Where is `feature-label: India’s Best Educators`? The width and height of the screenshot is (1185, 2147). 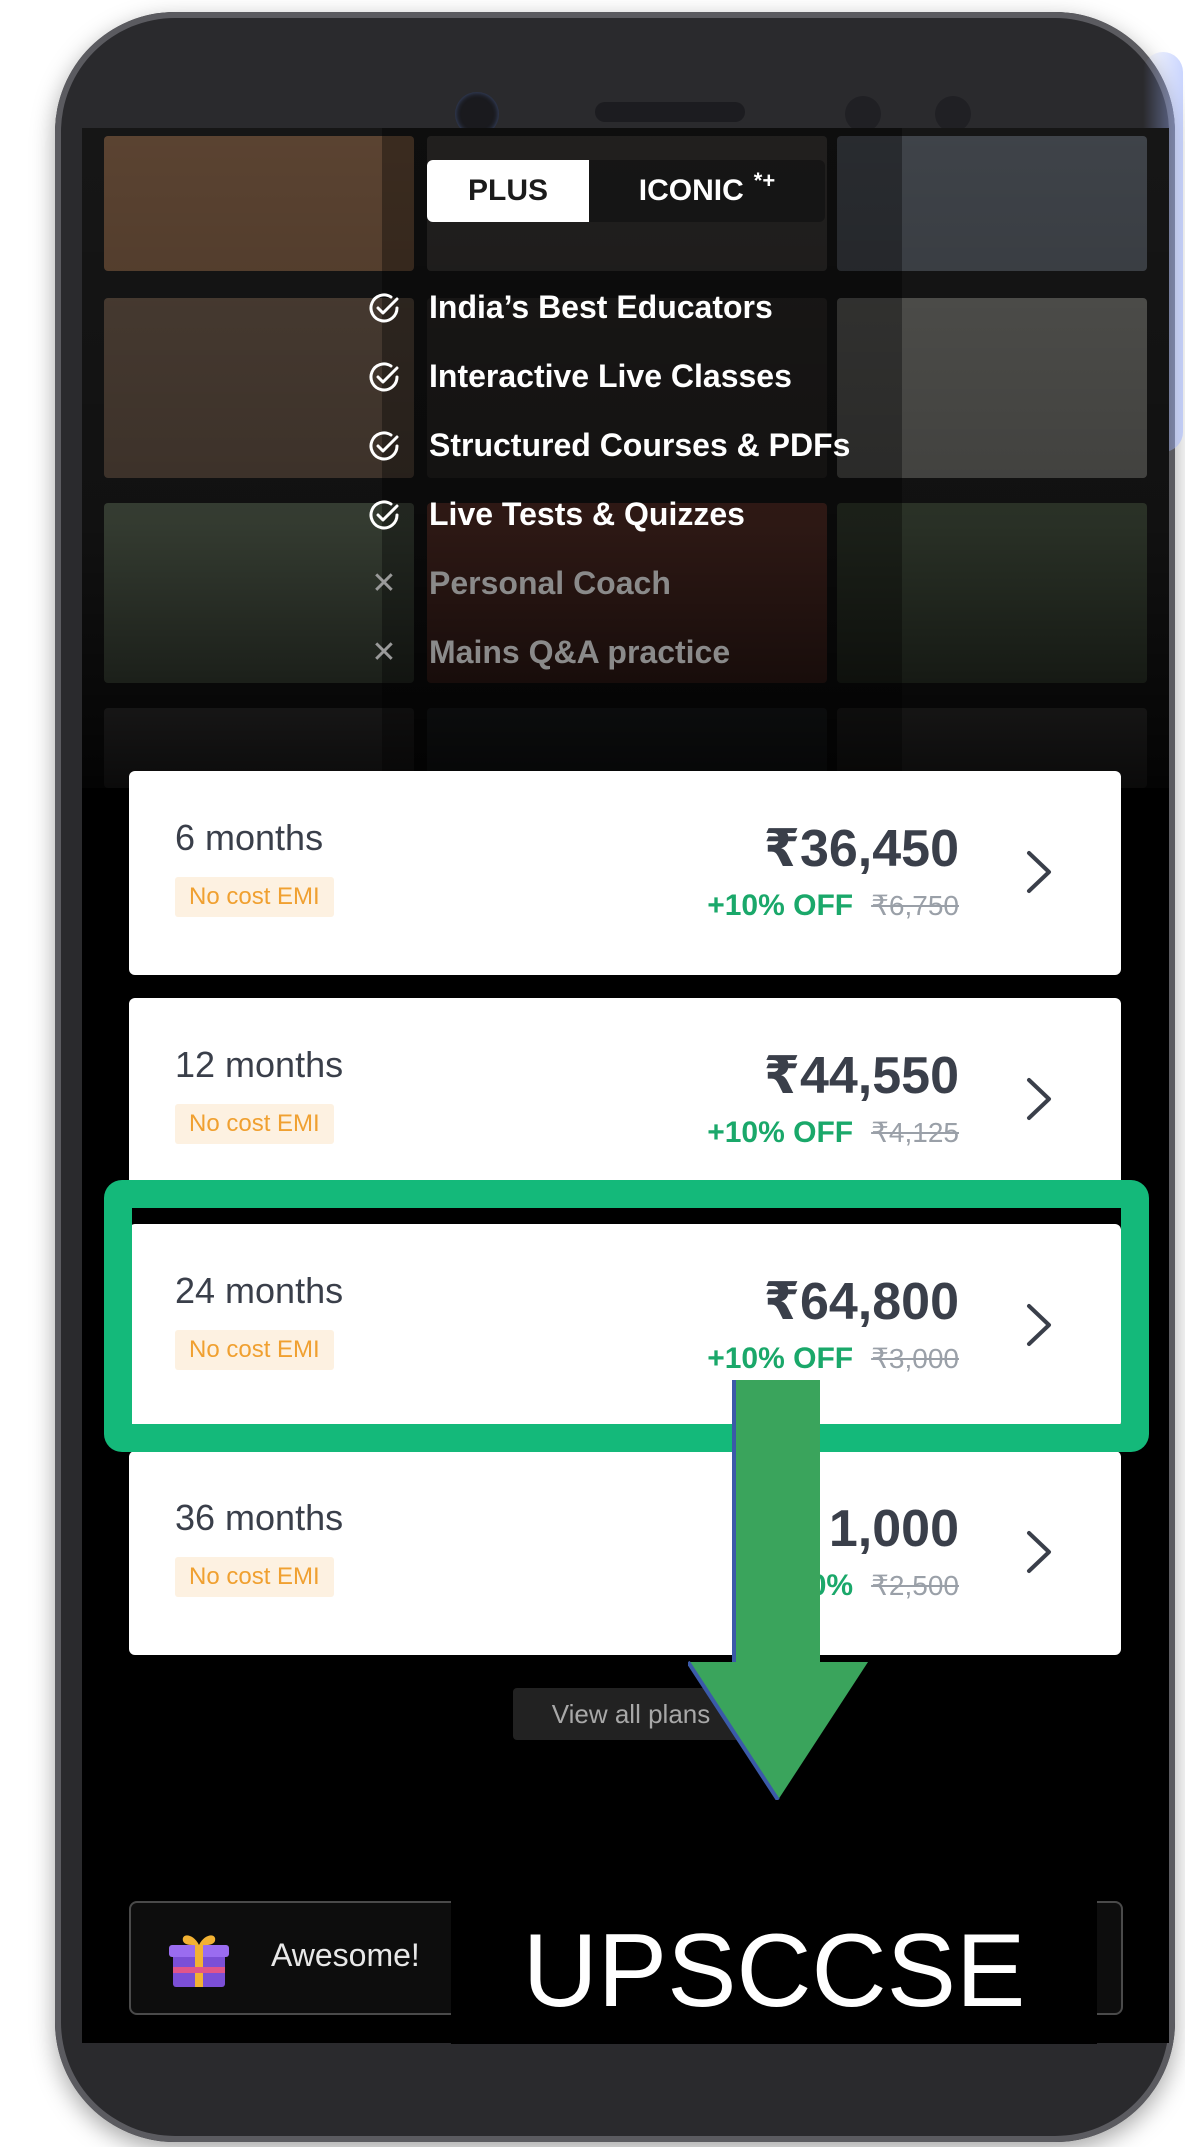 feature-label: India’s Best Educators is located at coordinates (601, 307).